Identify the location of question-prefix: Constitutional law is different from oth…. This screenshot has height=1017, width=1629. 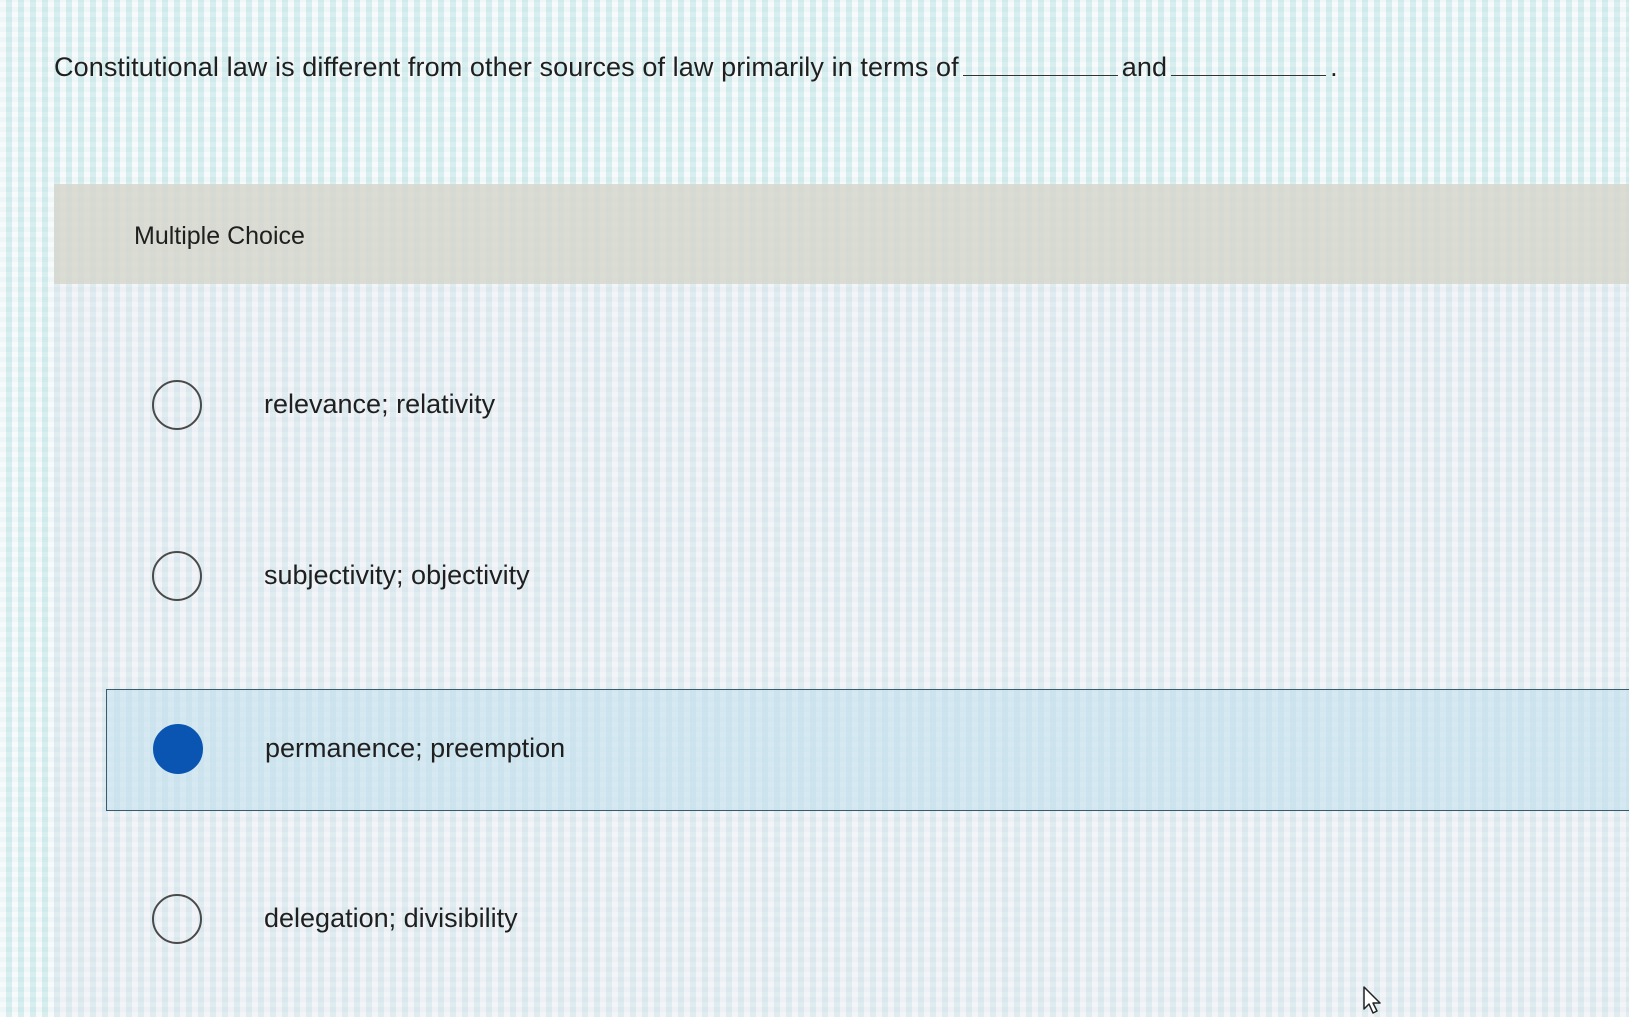
(506, 67).